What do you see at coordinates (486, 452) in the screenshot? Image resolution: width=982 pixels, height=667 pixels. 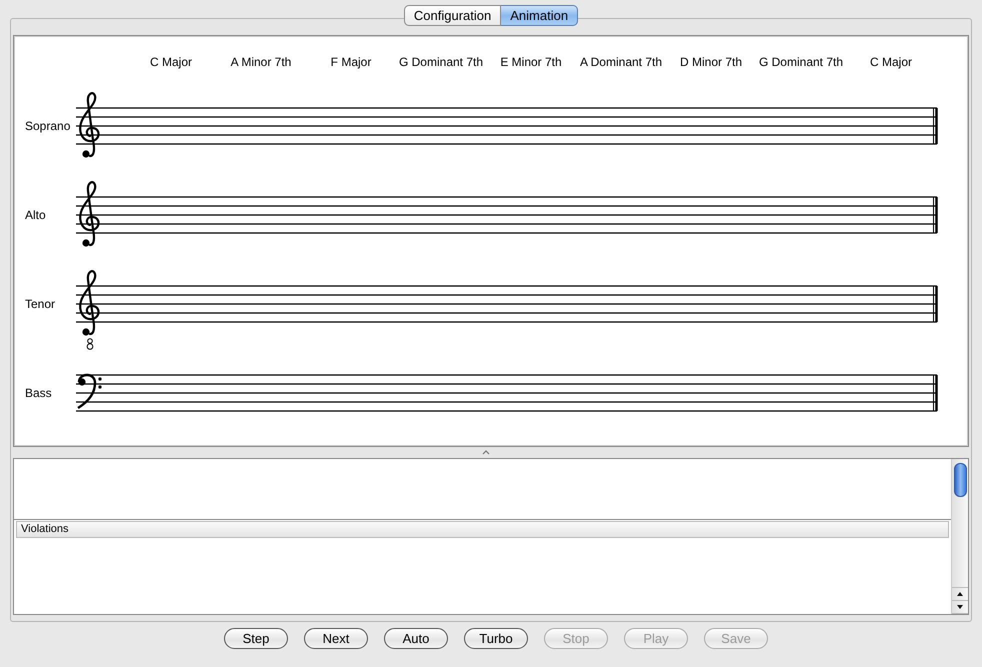 I see `split-handle-icon` at bounding box center [486, 452].